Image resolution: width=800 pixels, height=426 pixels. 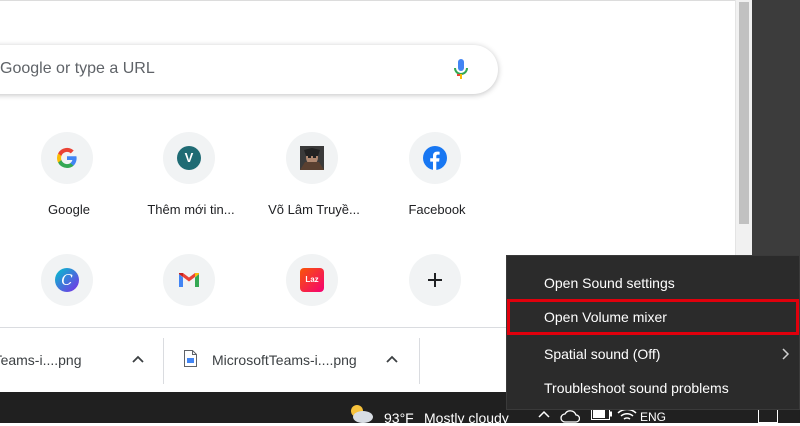 I want to click on lazada-icon: Laz, so click(x=312, y=280).